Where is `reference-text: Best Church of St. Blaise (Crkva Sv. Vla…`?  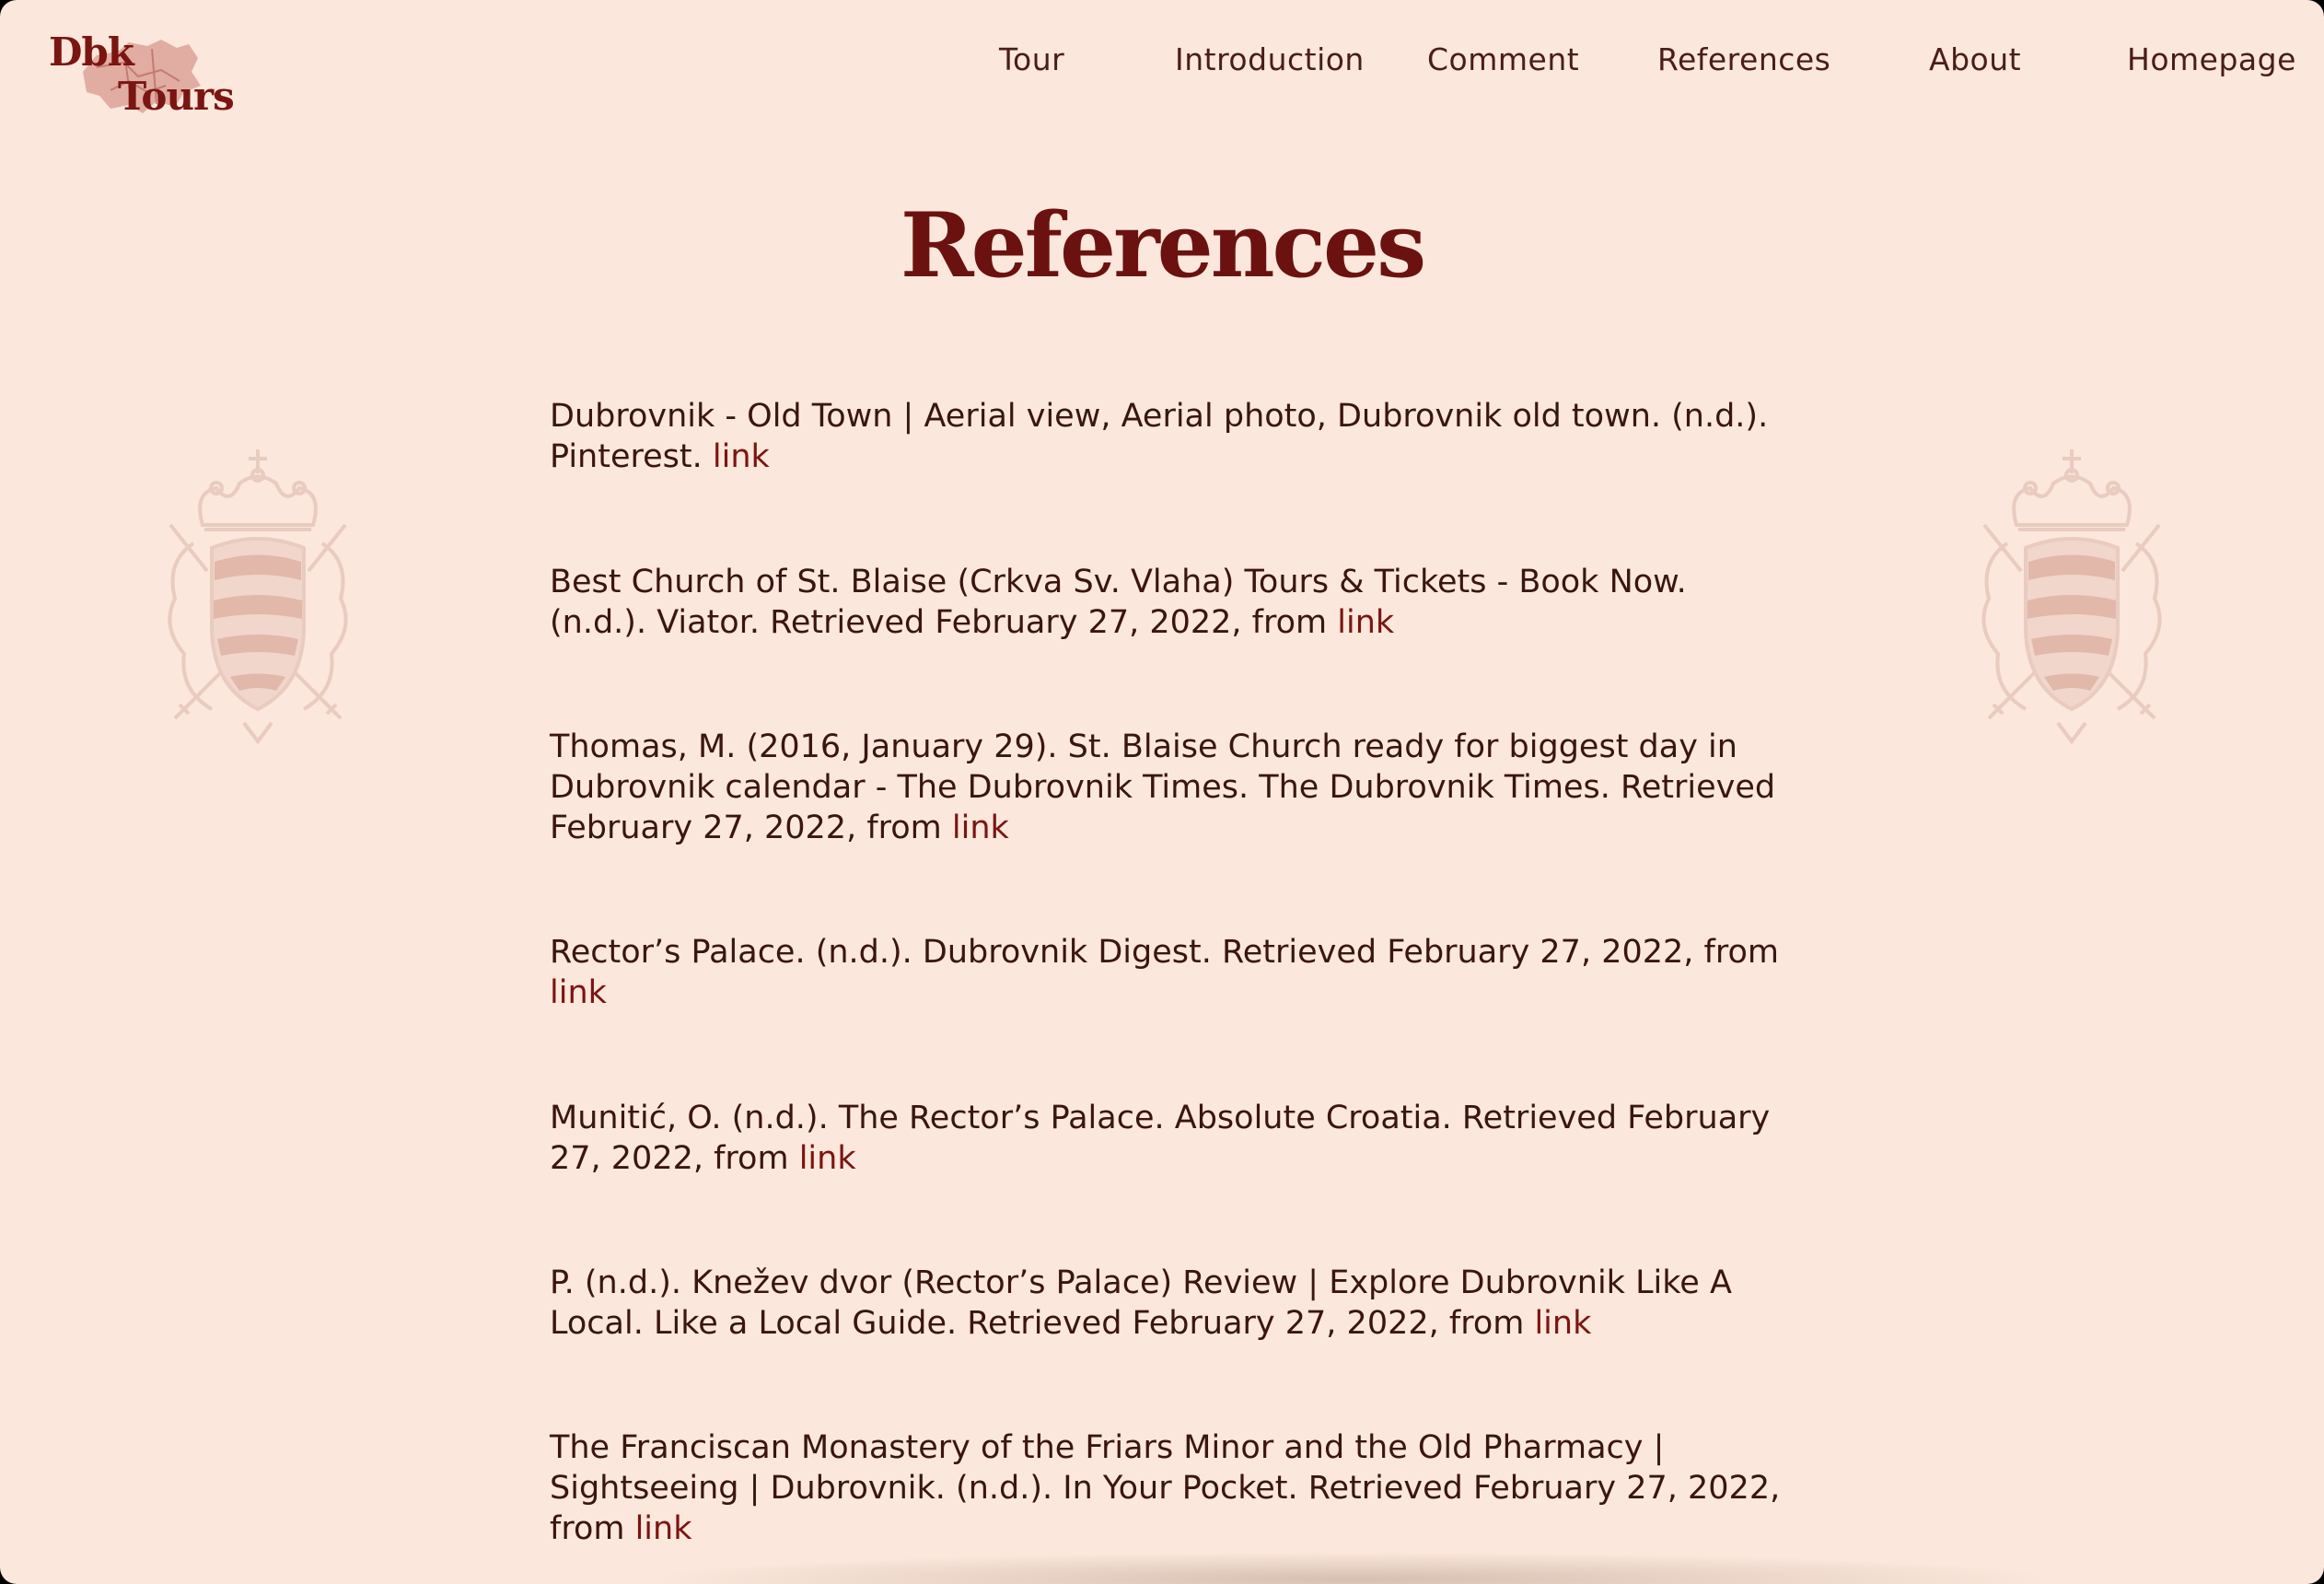
reference-text: Best Church of St. Blaise (Crkva Sv. Vla… is located at coordinates (1119, 602).